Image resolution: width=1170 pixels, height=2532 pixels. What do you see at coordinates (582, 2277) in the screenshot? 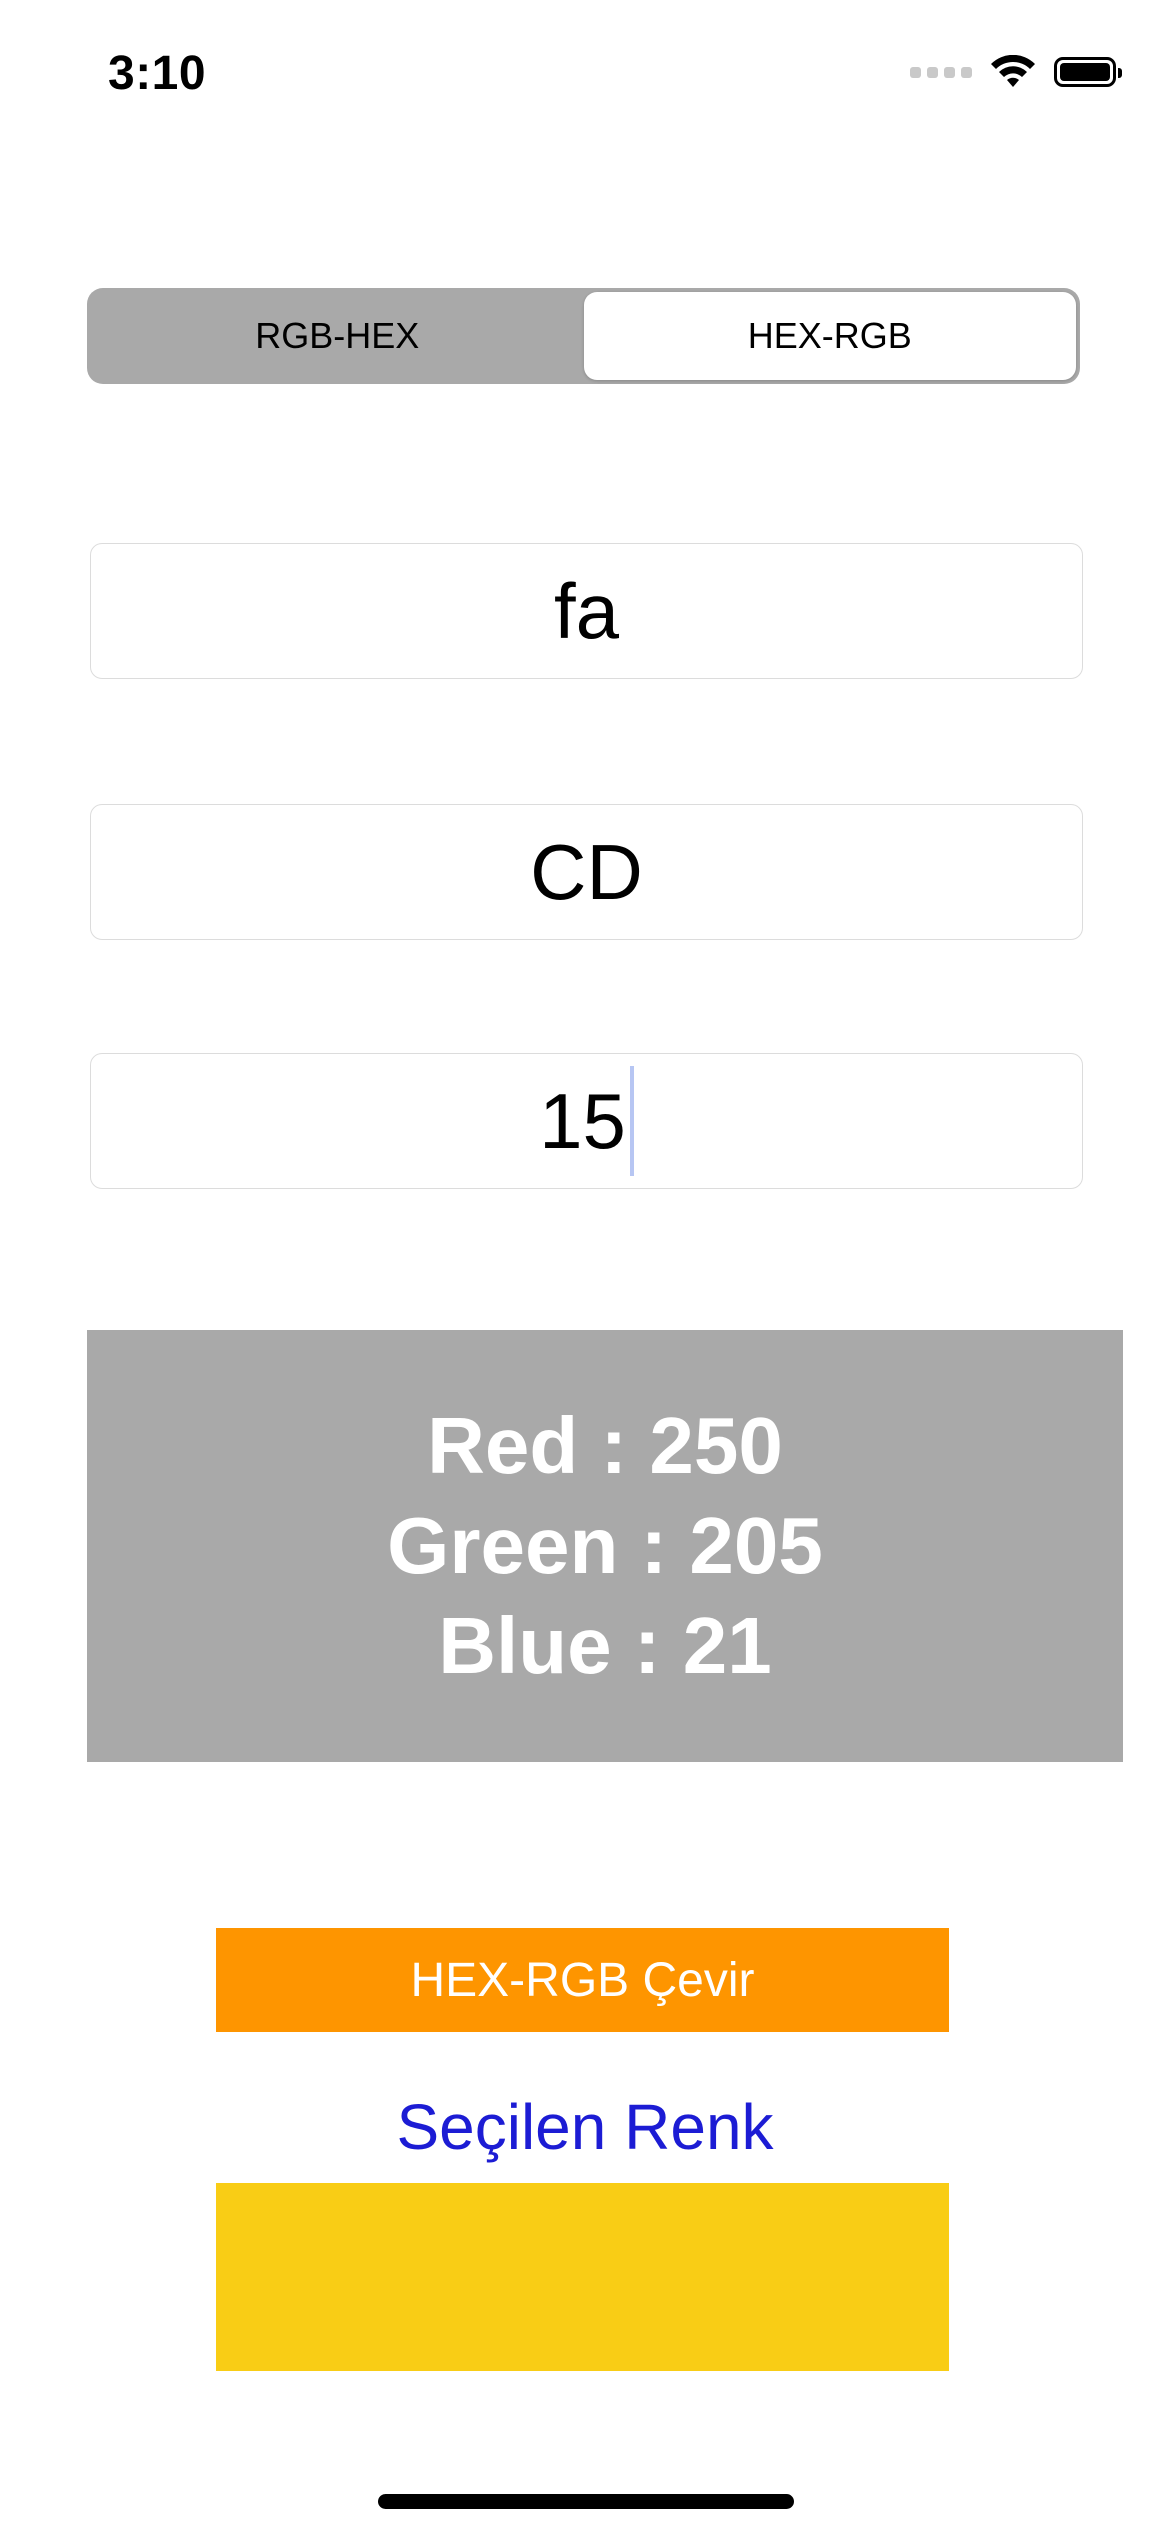
I see `selected-color-swatch` at bounding box center [582, 2277].